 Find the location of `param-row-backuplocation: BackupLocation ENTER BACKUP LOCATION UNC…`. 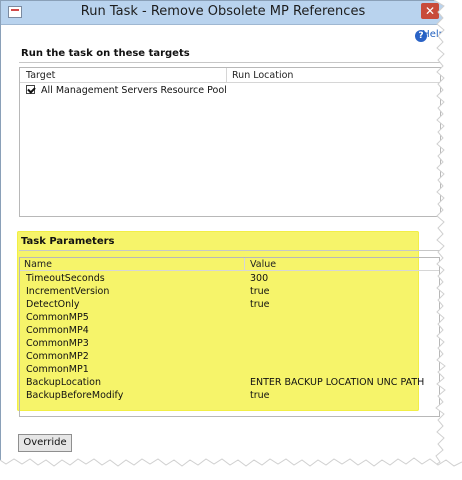

param-row-backuplocation: BackupLocation ENTER BACKUP LOCATION UNC… is located at coordinates (229, 383).